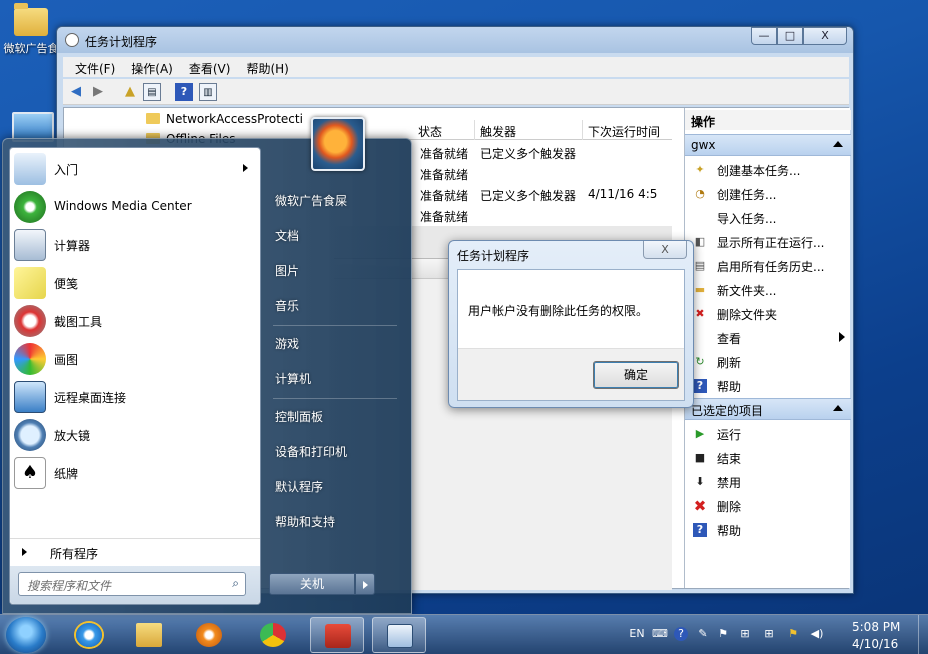 This screenshot has height=654, width=928. Describe the element at coordinates (768, 362) in the screenshot. I see `action-refresh: ↻ 刷新` at that location.